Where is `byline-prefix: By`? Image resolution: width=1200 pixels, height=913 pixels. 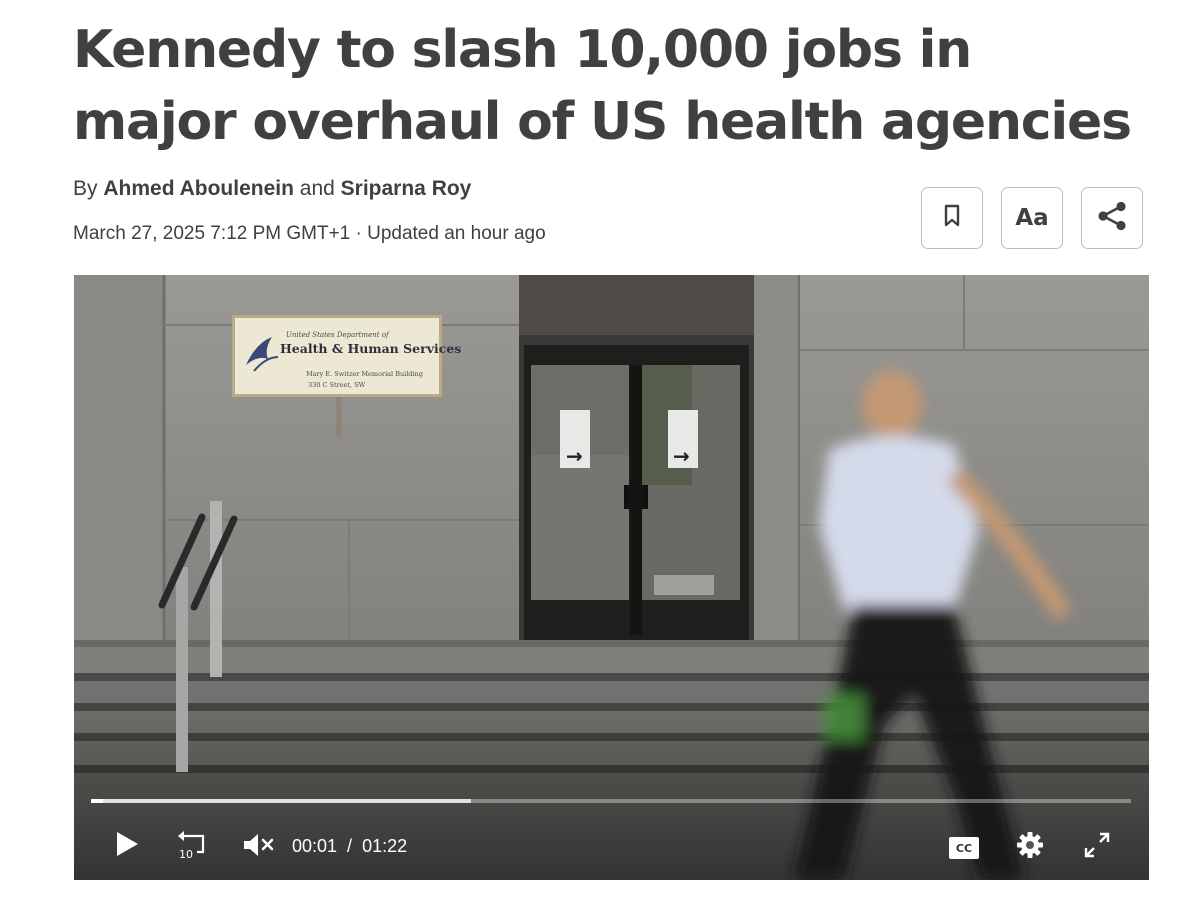 byline-prefix: By is located at coordinates (85, 188).